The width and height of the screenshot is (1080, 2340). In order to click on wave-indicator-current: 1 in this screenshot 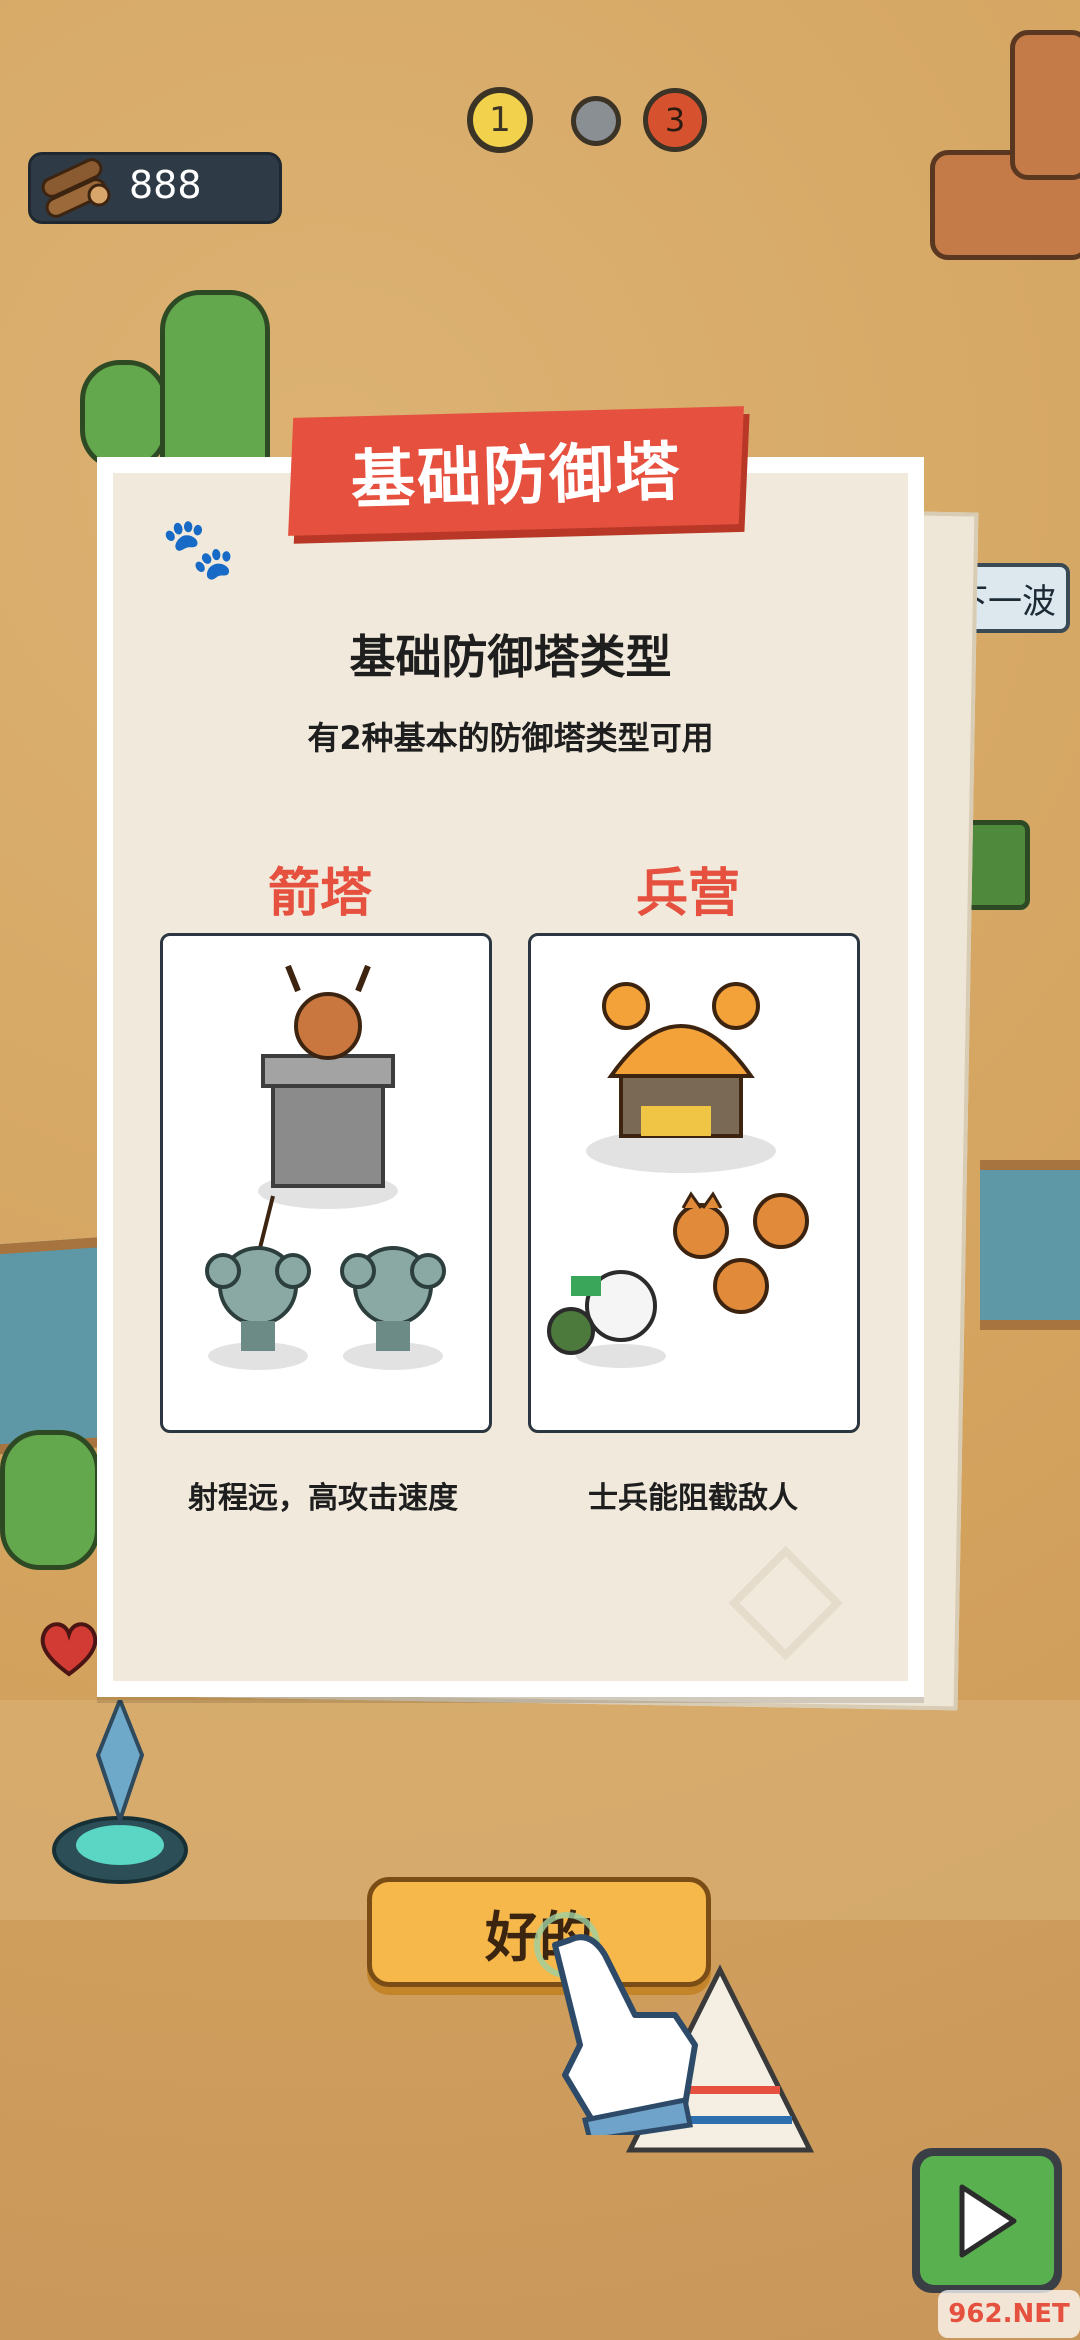, I will do `click(500, 120)`.